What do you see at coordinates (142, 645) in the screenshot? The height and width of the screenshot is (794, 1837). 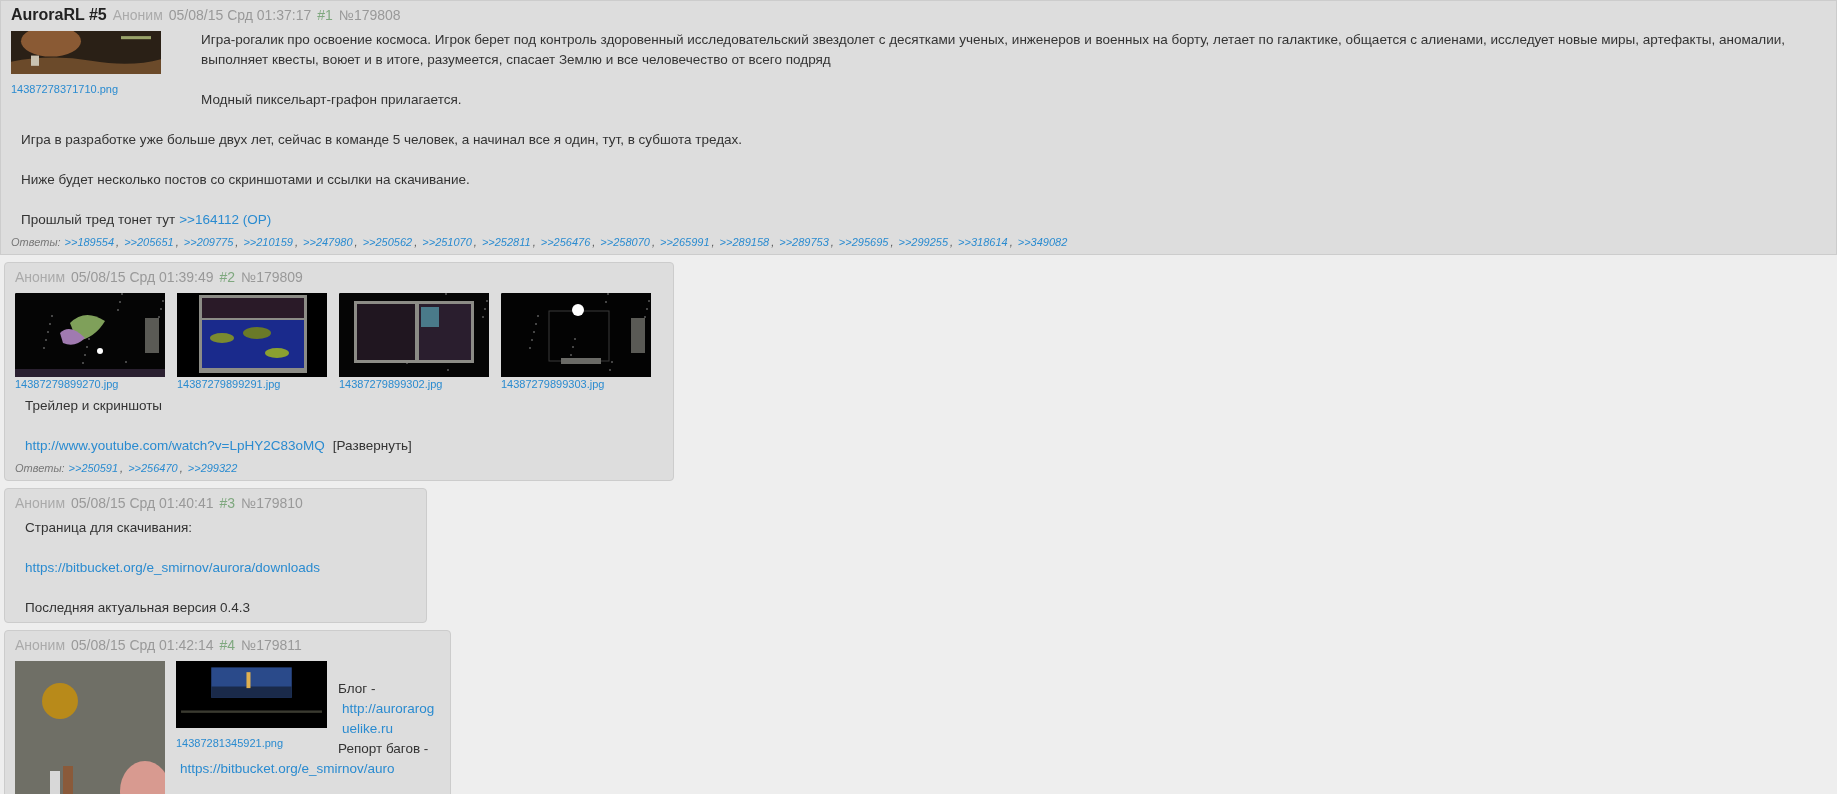 I see `post-date: 05/08/15 Срд 01:42:14` at bounding box center [142, 645].